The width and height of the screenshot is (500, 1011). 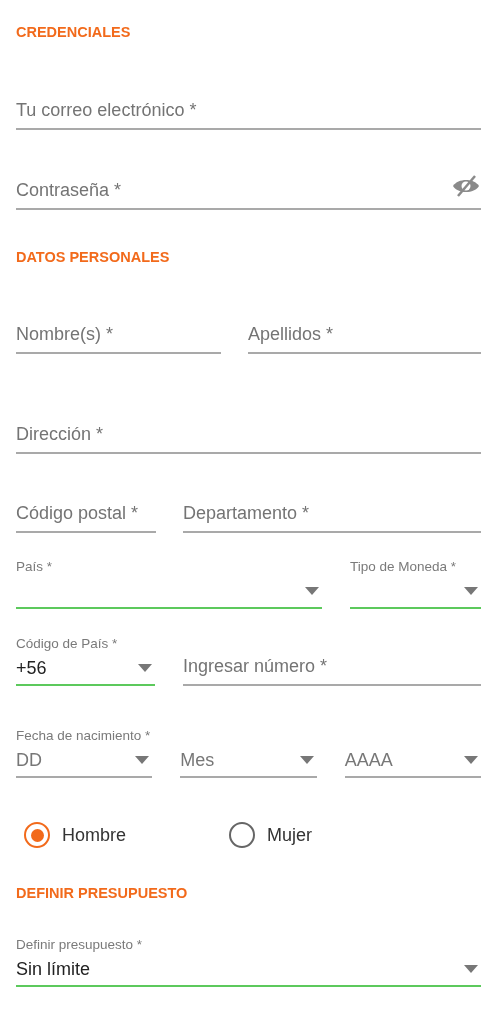 What do you see at coordinates (80, 945) in the screenshot?
I see `field-label: Definir presupuesto *` at bounding box center [80, 945].